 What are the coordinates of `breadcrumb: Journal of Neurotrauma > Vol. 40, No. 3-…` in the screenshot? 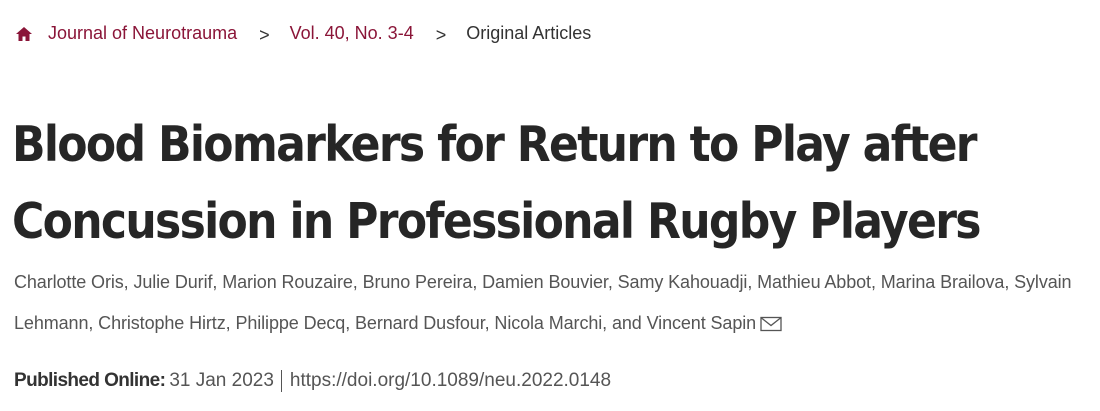 It's located at (302, 33).